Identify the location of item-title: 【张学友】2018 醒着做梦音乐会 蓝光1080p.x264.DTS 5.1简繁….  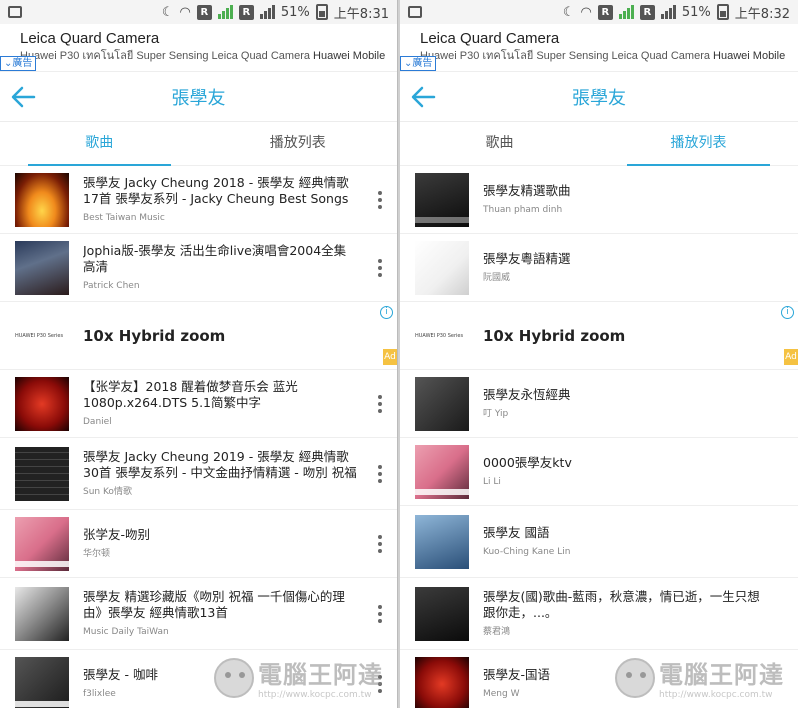
(190, 394).